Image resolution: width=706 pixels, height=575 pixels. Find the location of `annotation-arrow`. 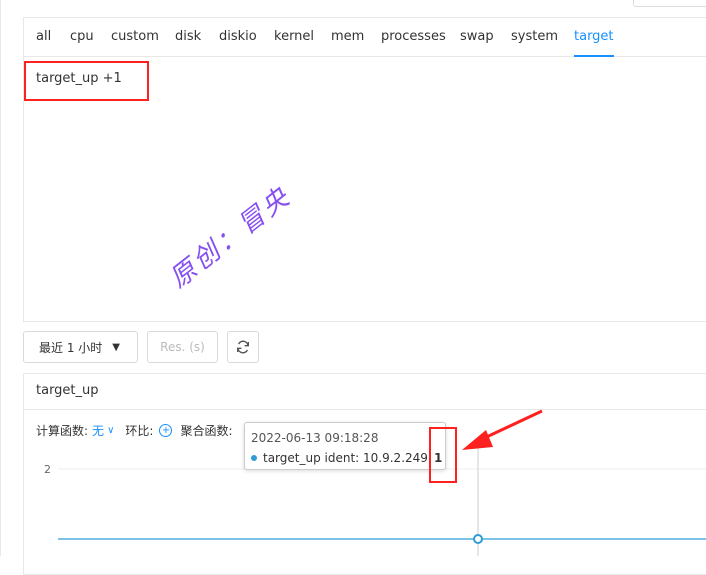

annotation-arrow is located at coordinates (502, 429).